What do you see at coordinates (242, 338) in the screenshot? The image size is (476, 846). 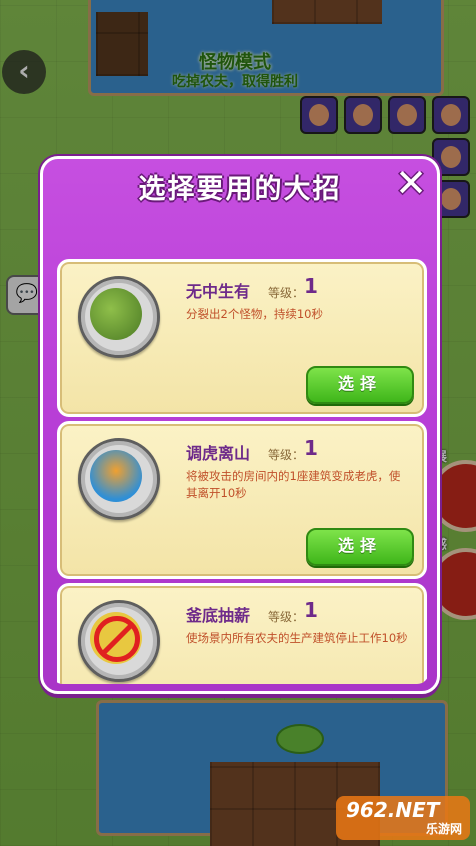 I see `skill-card: 无中生有 等级： 1 分裂出2个怪物，持续10秒 选择` at bounding box center [242, 338].